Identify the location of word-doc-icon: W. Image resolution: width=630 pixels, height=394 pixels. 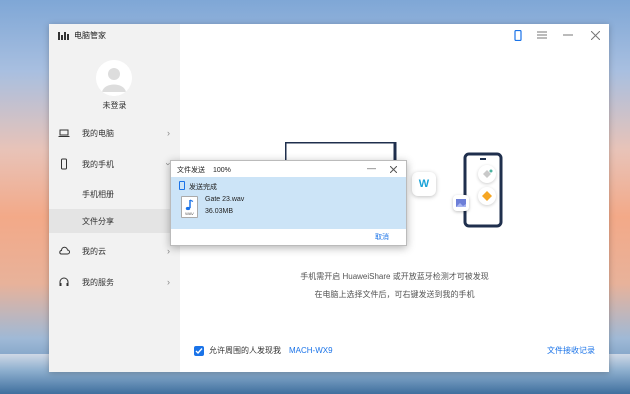
(424, 184).